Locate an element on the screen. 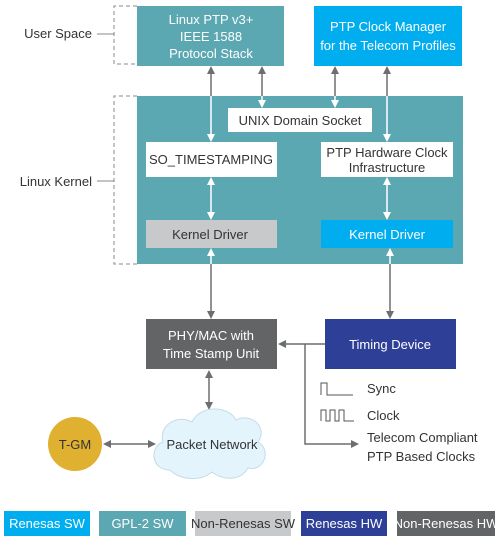  sync-pulse-icon is located at coordinates (336, 389).